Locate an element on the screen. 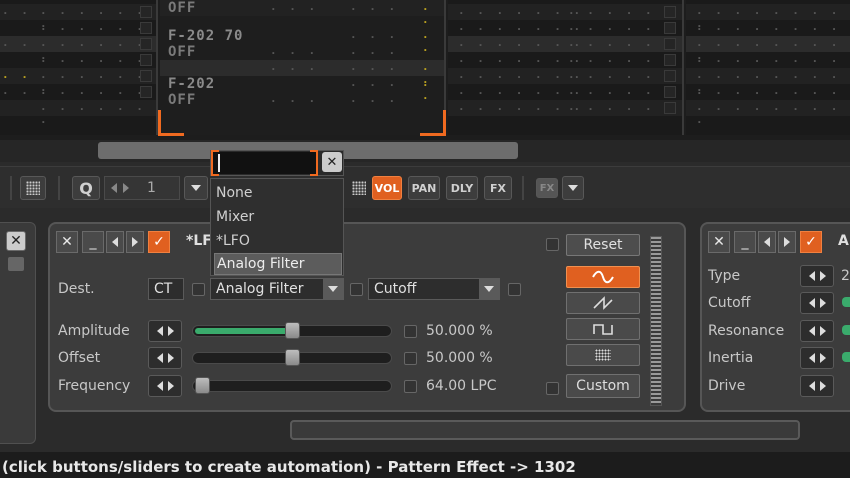 This screenshot has height=478, width=850. quantize-button: Q is located at coordinates (86, 188).